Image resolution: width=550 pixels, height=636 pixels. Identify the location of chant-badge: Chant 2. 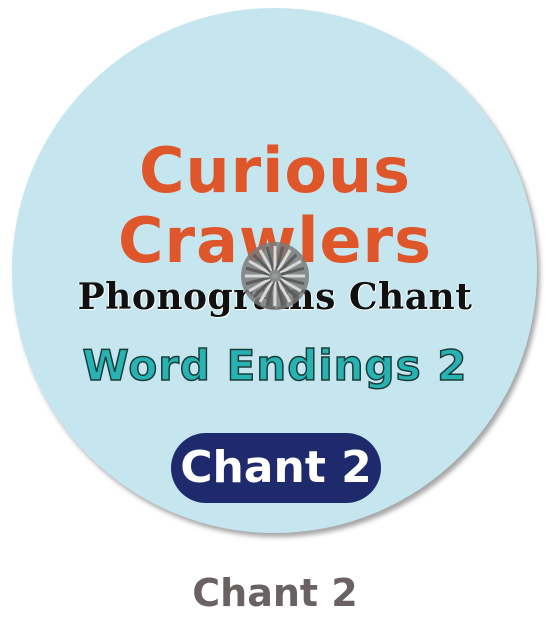
(276, 468).